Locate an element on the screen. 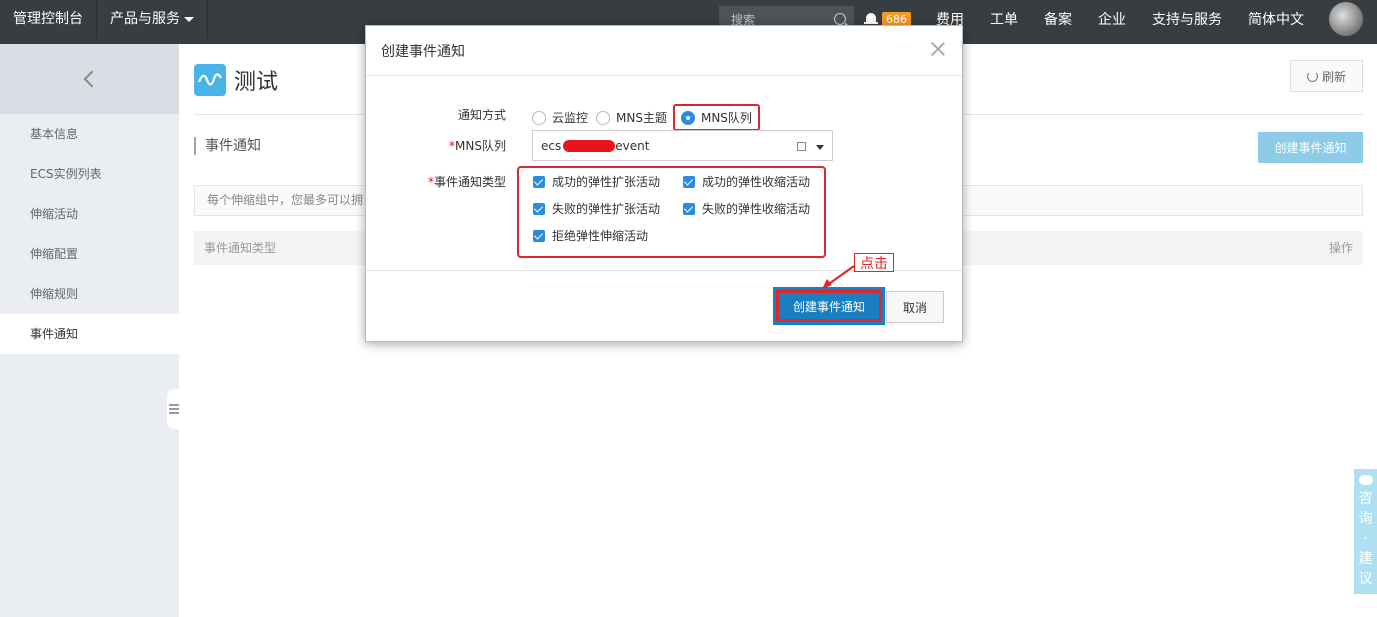 This screenshot has width=1377, height=617. method-label: 通知方式 is located at coordinates (436, 114).